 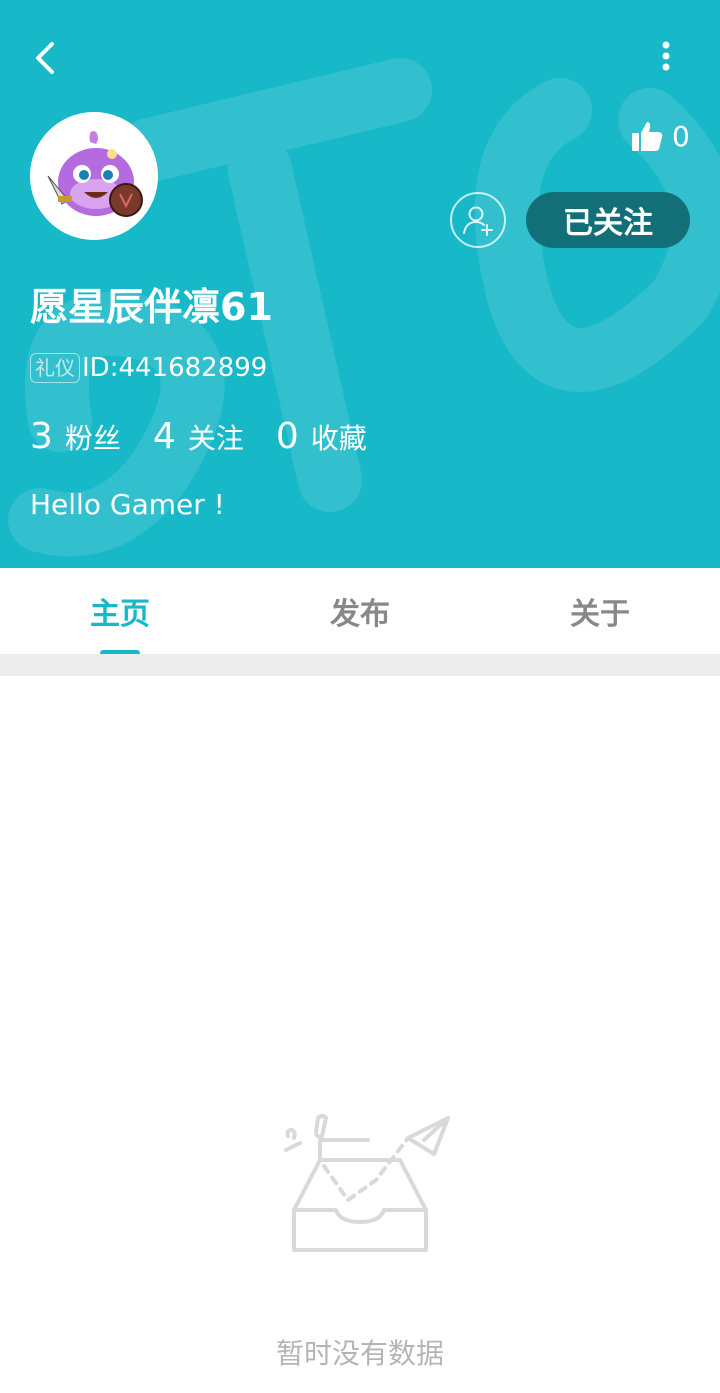 I want to click on vertical-dots-icon, so click(x=666, y=56).